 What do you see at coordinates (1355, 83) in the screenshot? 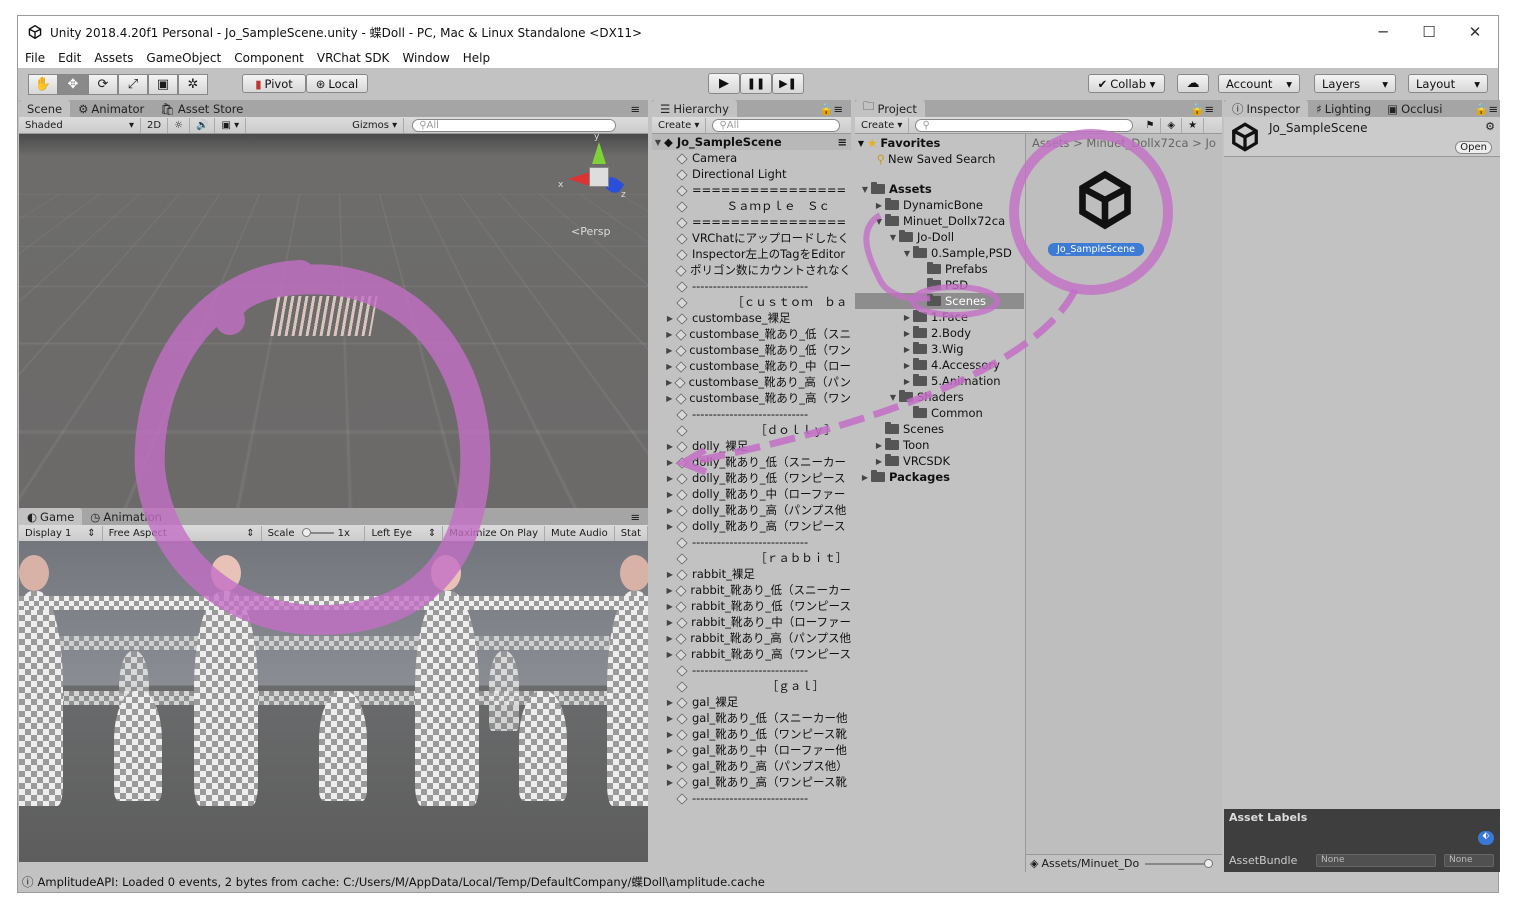
I see `layers-dropdown: Layers ▾` at bounding box center [1355, 83].